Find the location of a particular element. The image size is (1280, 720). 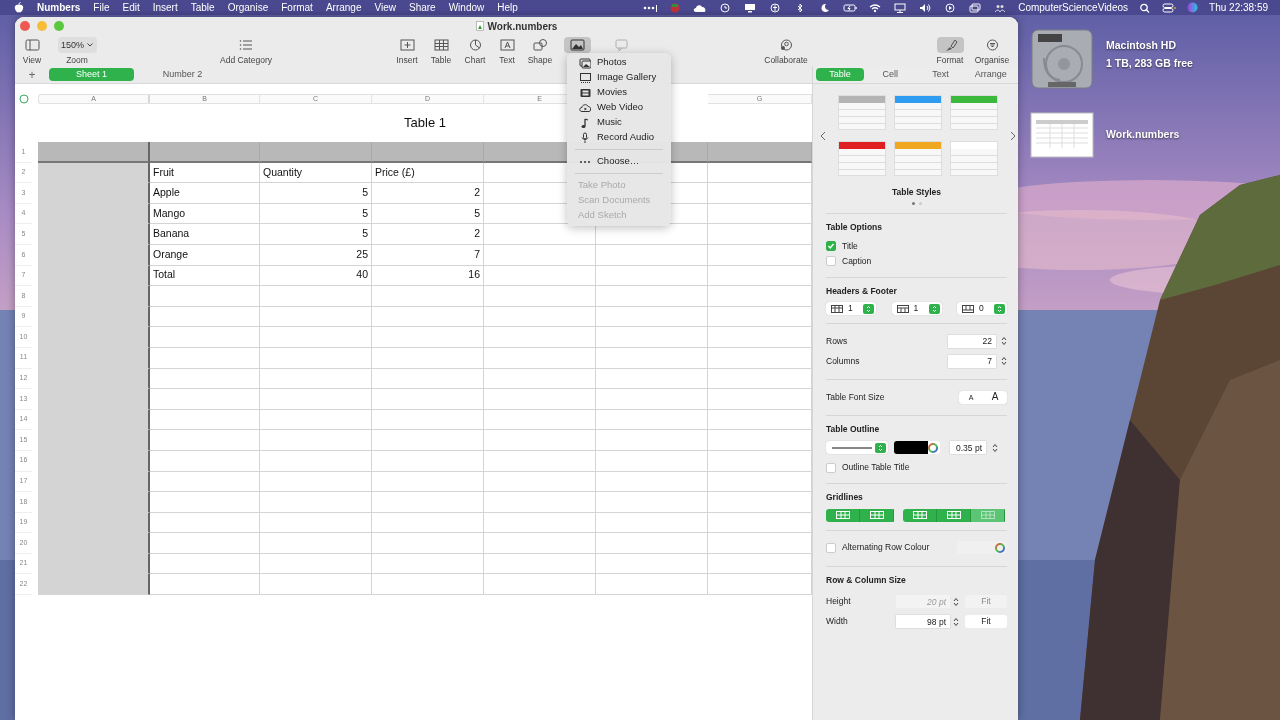

chevron-left-icon is located at coordinates (823, 135).